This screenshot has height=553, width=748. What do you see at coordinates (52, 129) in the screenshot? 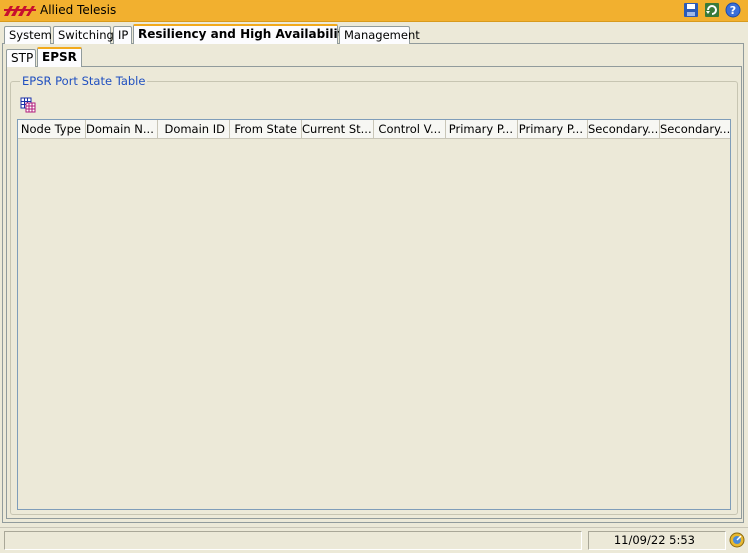
I see `column-header-node-type: Node Type` at bounding box center [52, 129].